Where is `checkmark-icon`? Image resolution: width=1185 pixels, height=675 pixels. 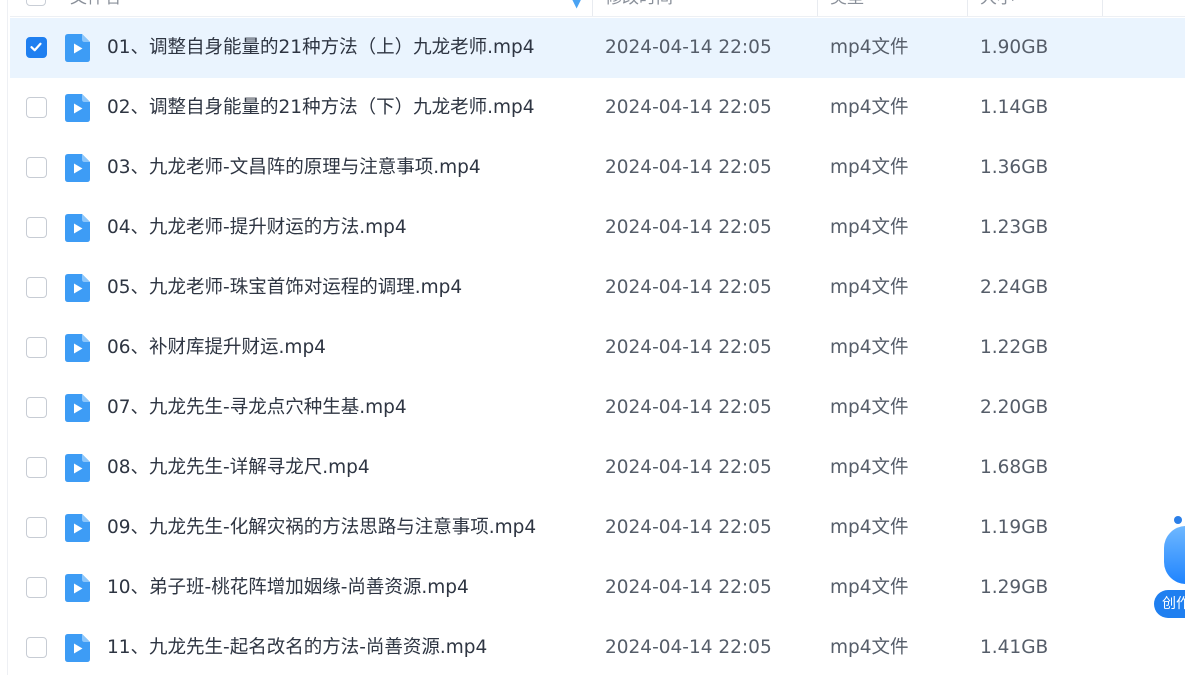 checkmark-icon is located at coordinates (36, 47).